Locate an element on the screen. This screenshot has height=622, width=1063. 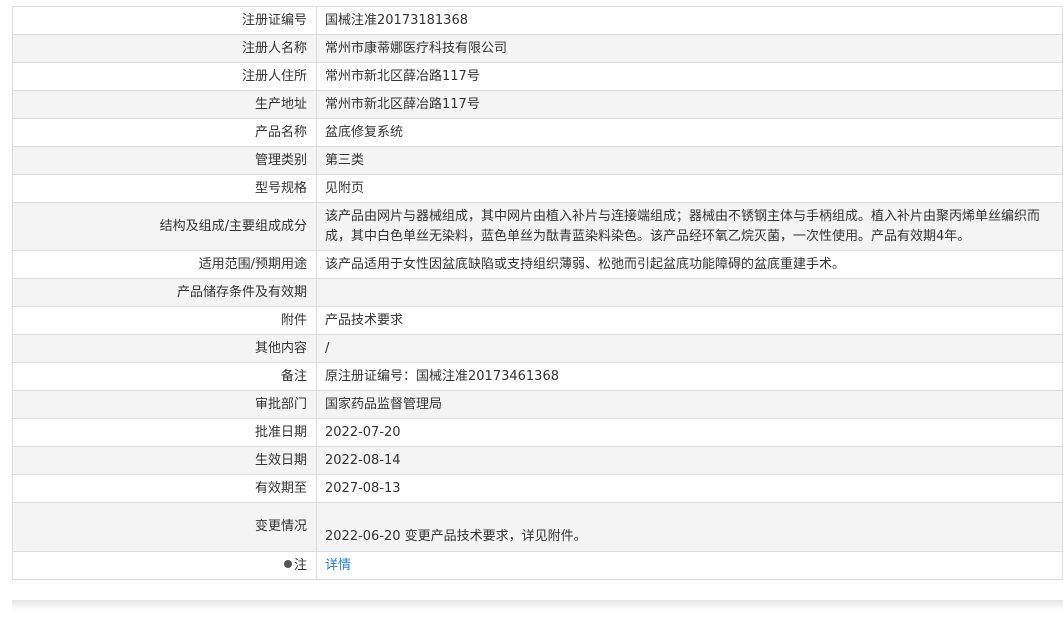
row-value: / is located at coordinates (689, 348).